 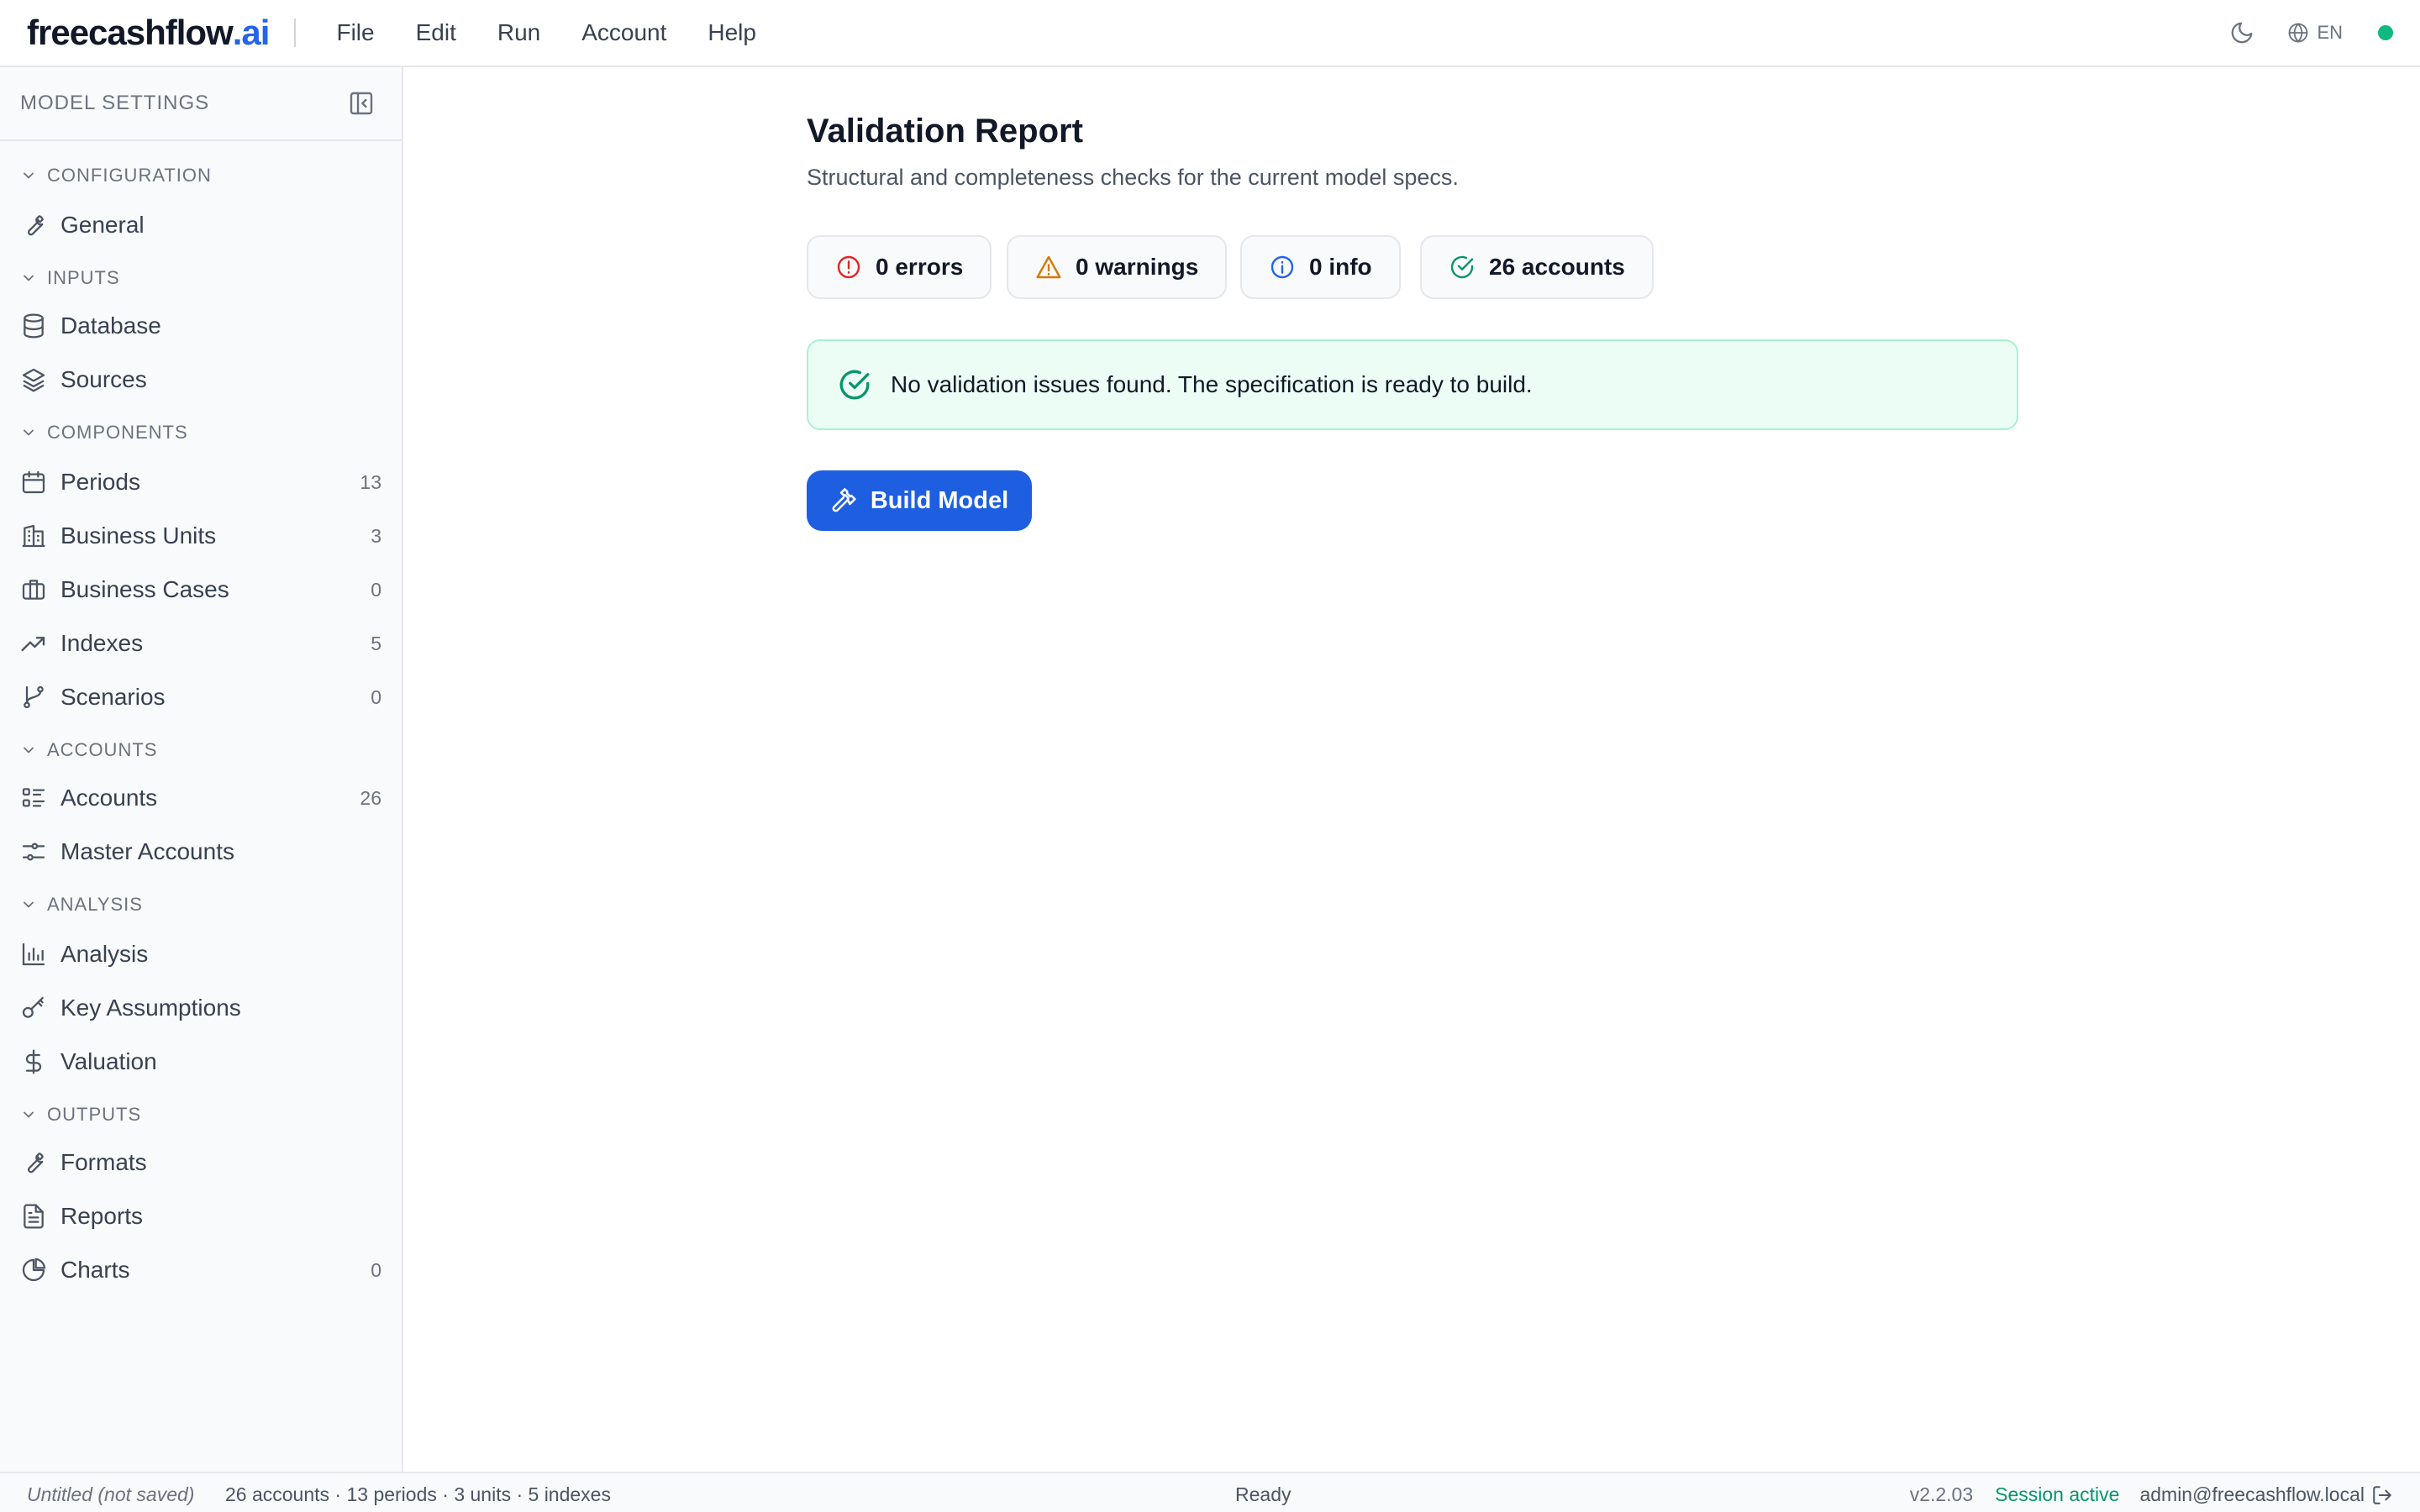 I want to click on section-outputs: OUTPUTS, so click(x=80, y=1115).